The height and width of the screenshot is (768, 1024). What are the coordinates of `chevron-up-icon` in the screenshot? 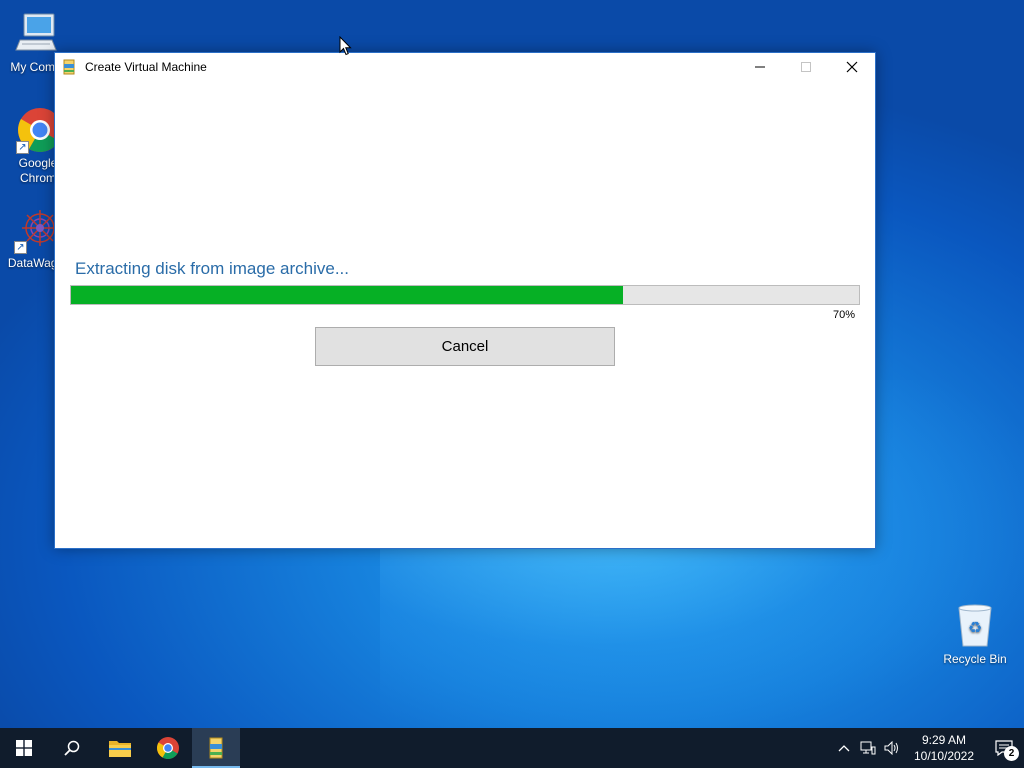 It's located at (844, 748).